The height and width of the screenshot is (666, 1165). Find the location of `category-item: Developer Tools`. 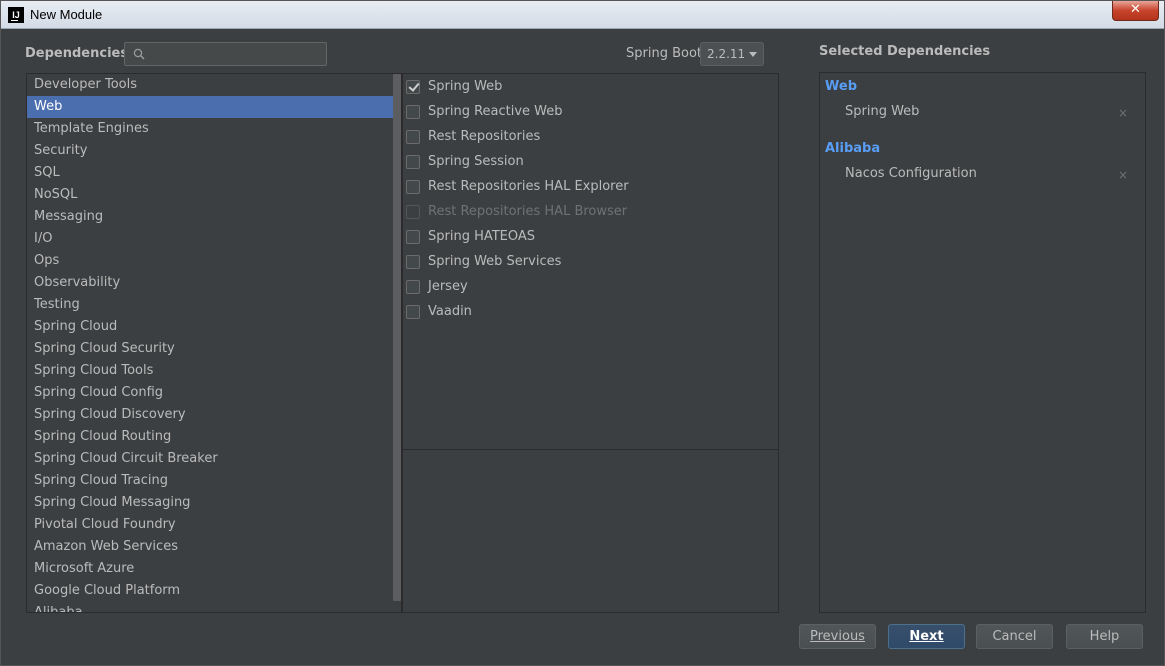

category-item: Developer Tools is located at coordinates (213, 85).